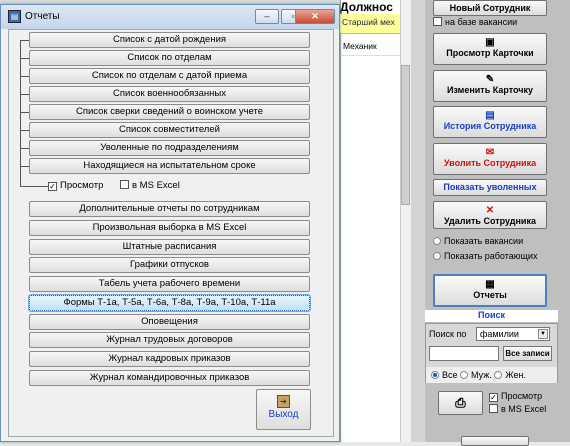 The height and width of the screenshot is (446, 570). Describe the element at coordinates (169, 284) in the screenshot. I see `timesheet-button: Табель учета рабочего времени` at that location.